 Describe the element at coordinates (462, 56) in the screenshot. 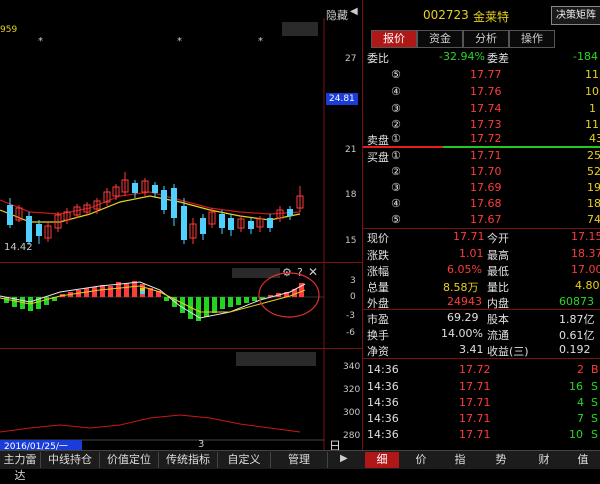

I see `weibi-value: -32.94%` at that location.